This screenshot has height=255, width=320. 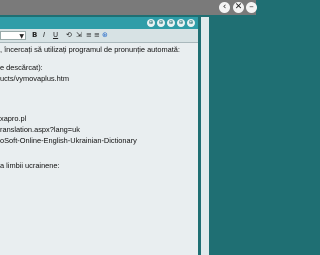 I want to click on format-toolbar: ▼ B I U ⟲ ⇲ ≡ ≡ ⊛, so click(x=99, y=36).